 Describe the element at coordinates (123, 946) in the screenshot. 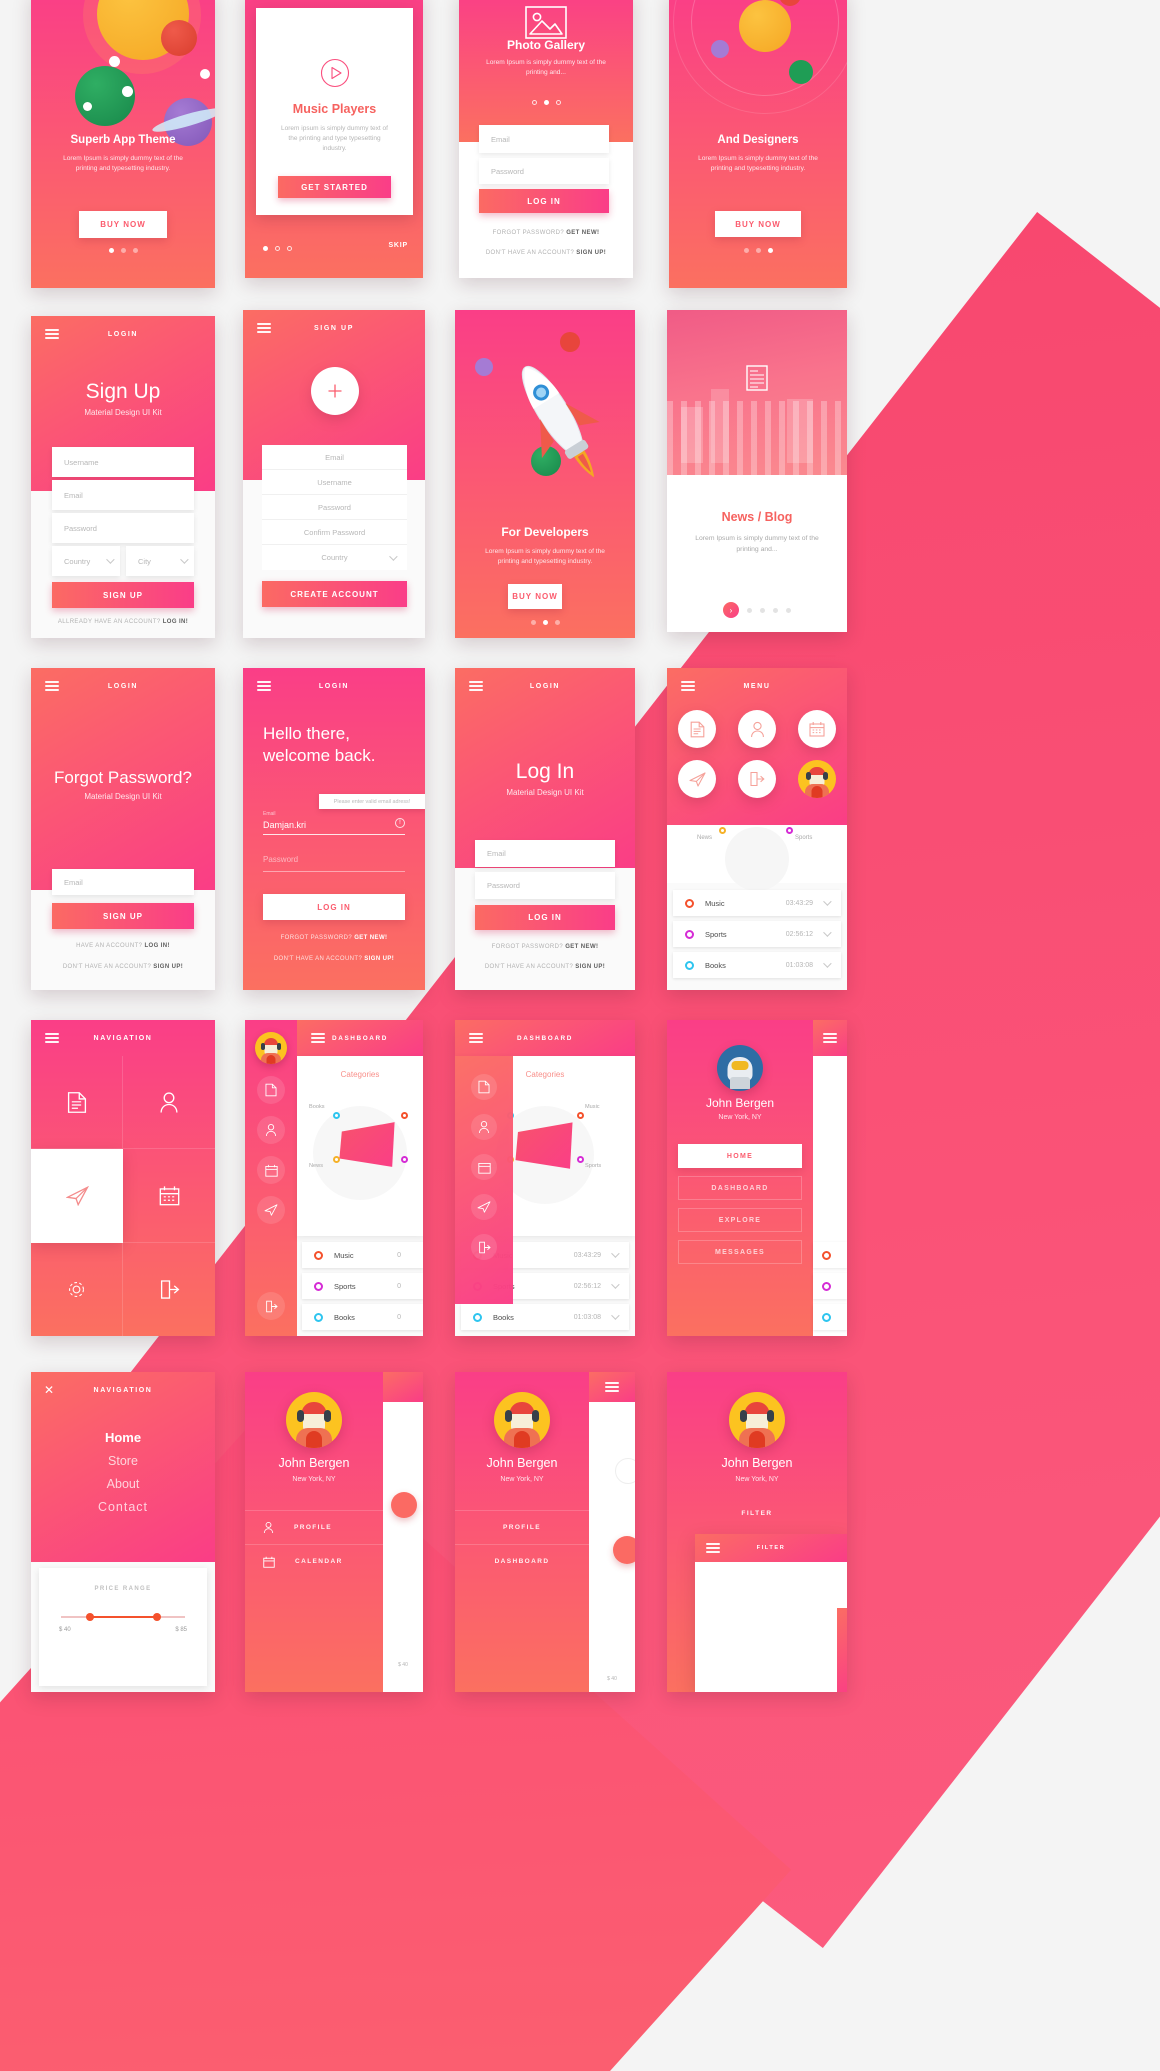

I see `have-account-link: HAVE AN ACCOUNT? LOG IN!` at that location.